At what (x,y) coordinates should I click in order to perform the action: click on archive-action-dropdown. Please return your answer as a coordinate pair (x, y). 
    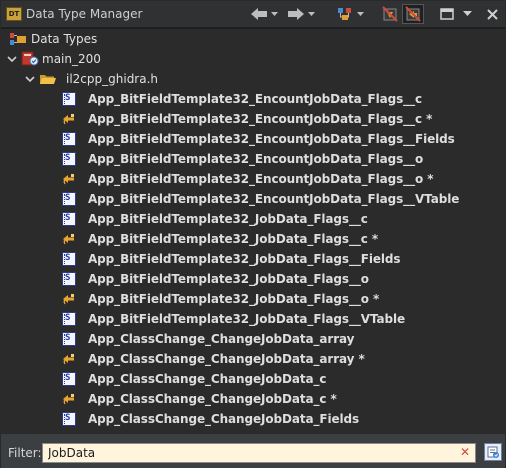
    Looking at the image, I should click on (360, 14).